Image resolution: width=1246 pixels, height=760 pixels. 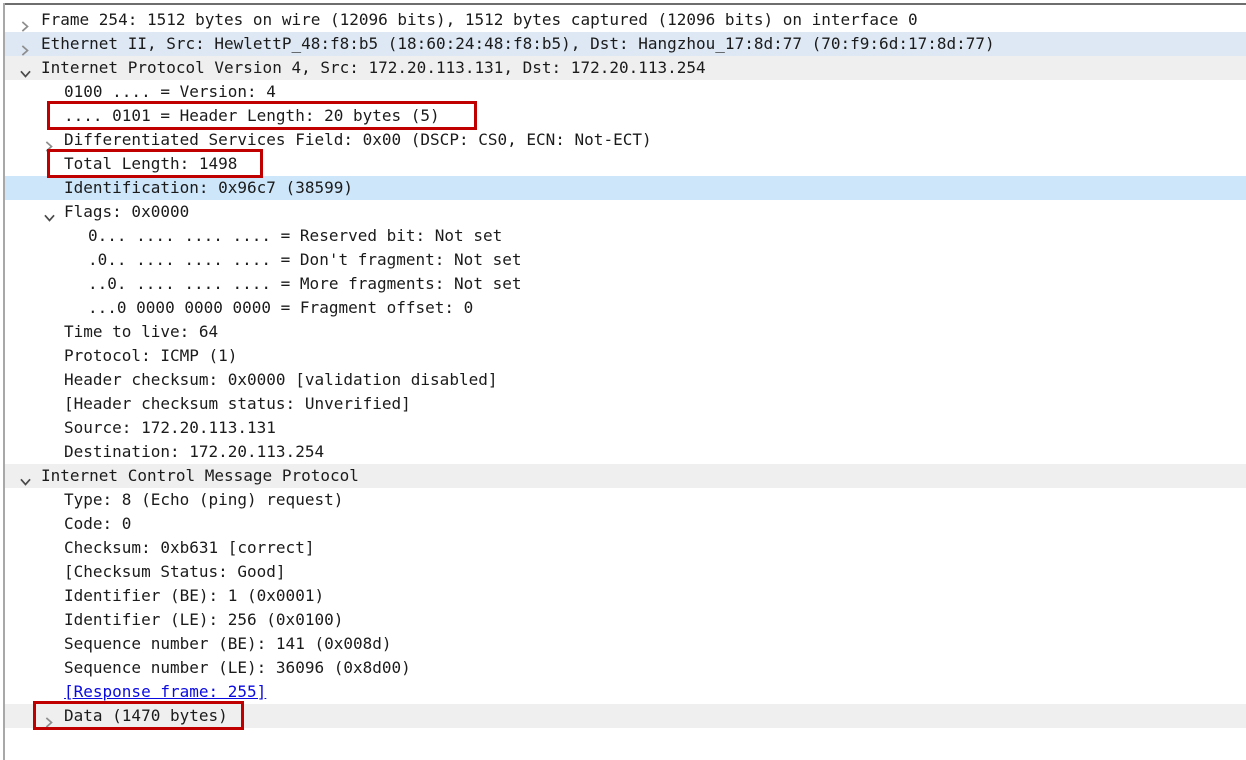 I want to click on tree-row-label: Type: 8 (Echo (ping) request), so click(x=204, y=499).